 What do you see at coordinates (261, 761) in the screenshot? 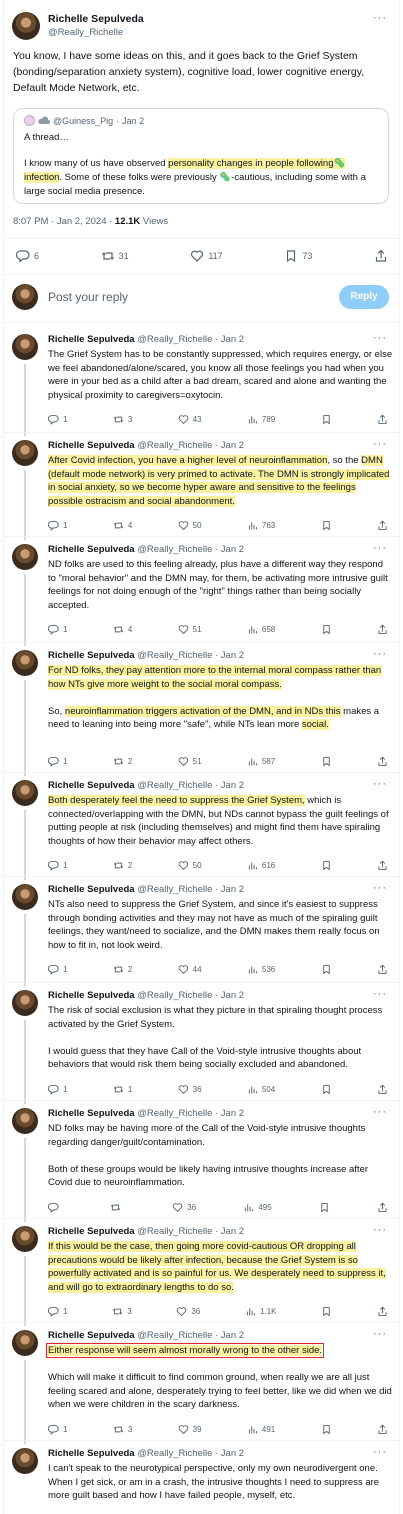
I see `views-button: 587` at bounding box center [261, 761].